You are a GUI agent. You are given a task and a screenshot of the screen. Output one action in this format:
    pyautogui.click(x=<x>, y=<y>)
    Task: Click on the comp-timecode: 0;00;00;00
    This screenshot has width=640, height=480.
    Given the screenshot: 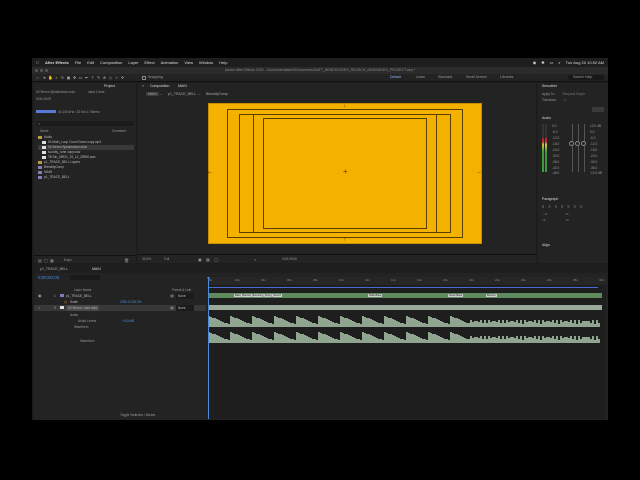 What is the action you would take?
    pyautogui.click(x=289, y=259)
    